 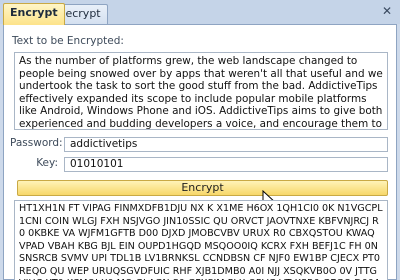 I want to click on encrypt-button: Encrypt, so click(x=202, y=188).